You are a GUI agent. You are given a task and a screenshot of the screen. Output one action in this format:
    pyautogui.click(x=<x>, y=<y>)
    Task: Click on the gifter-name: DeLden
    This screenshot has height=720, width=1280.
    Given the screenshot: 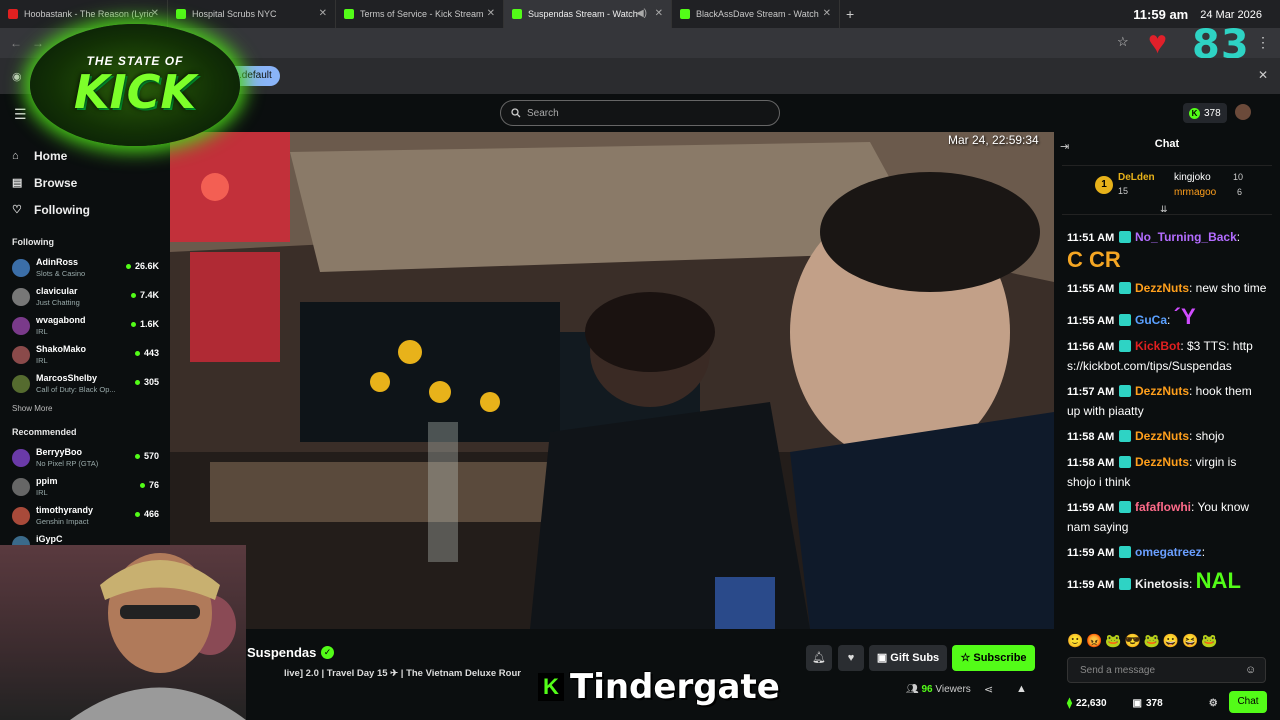 What is the action you would take?
    pyautogui.click(x=1136, y=177)
    